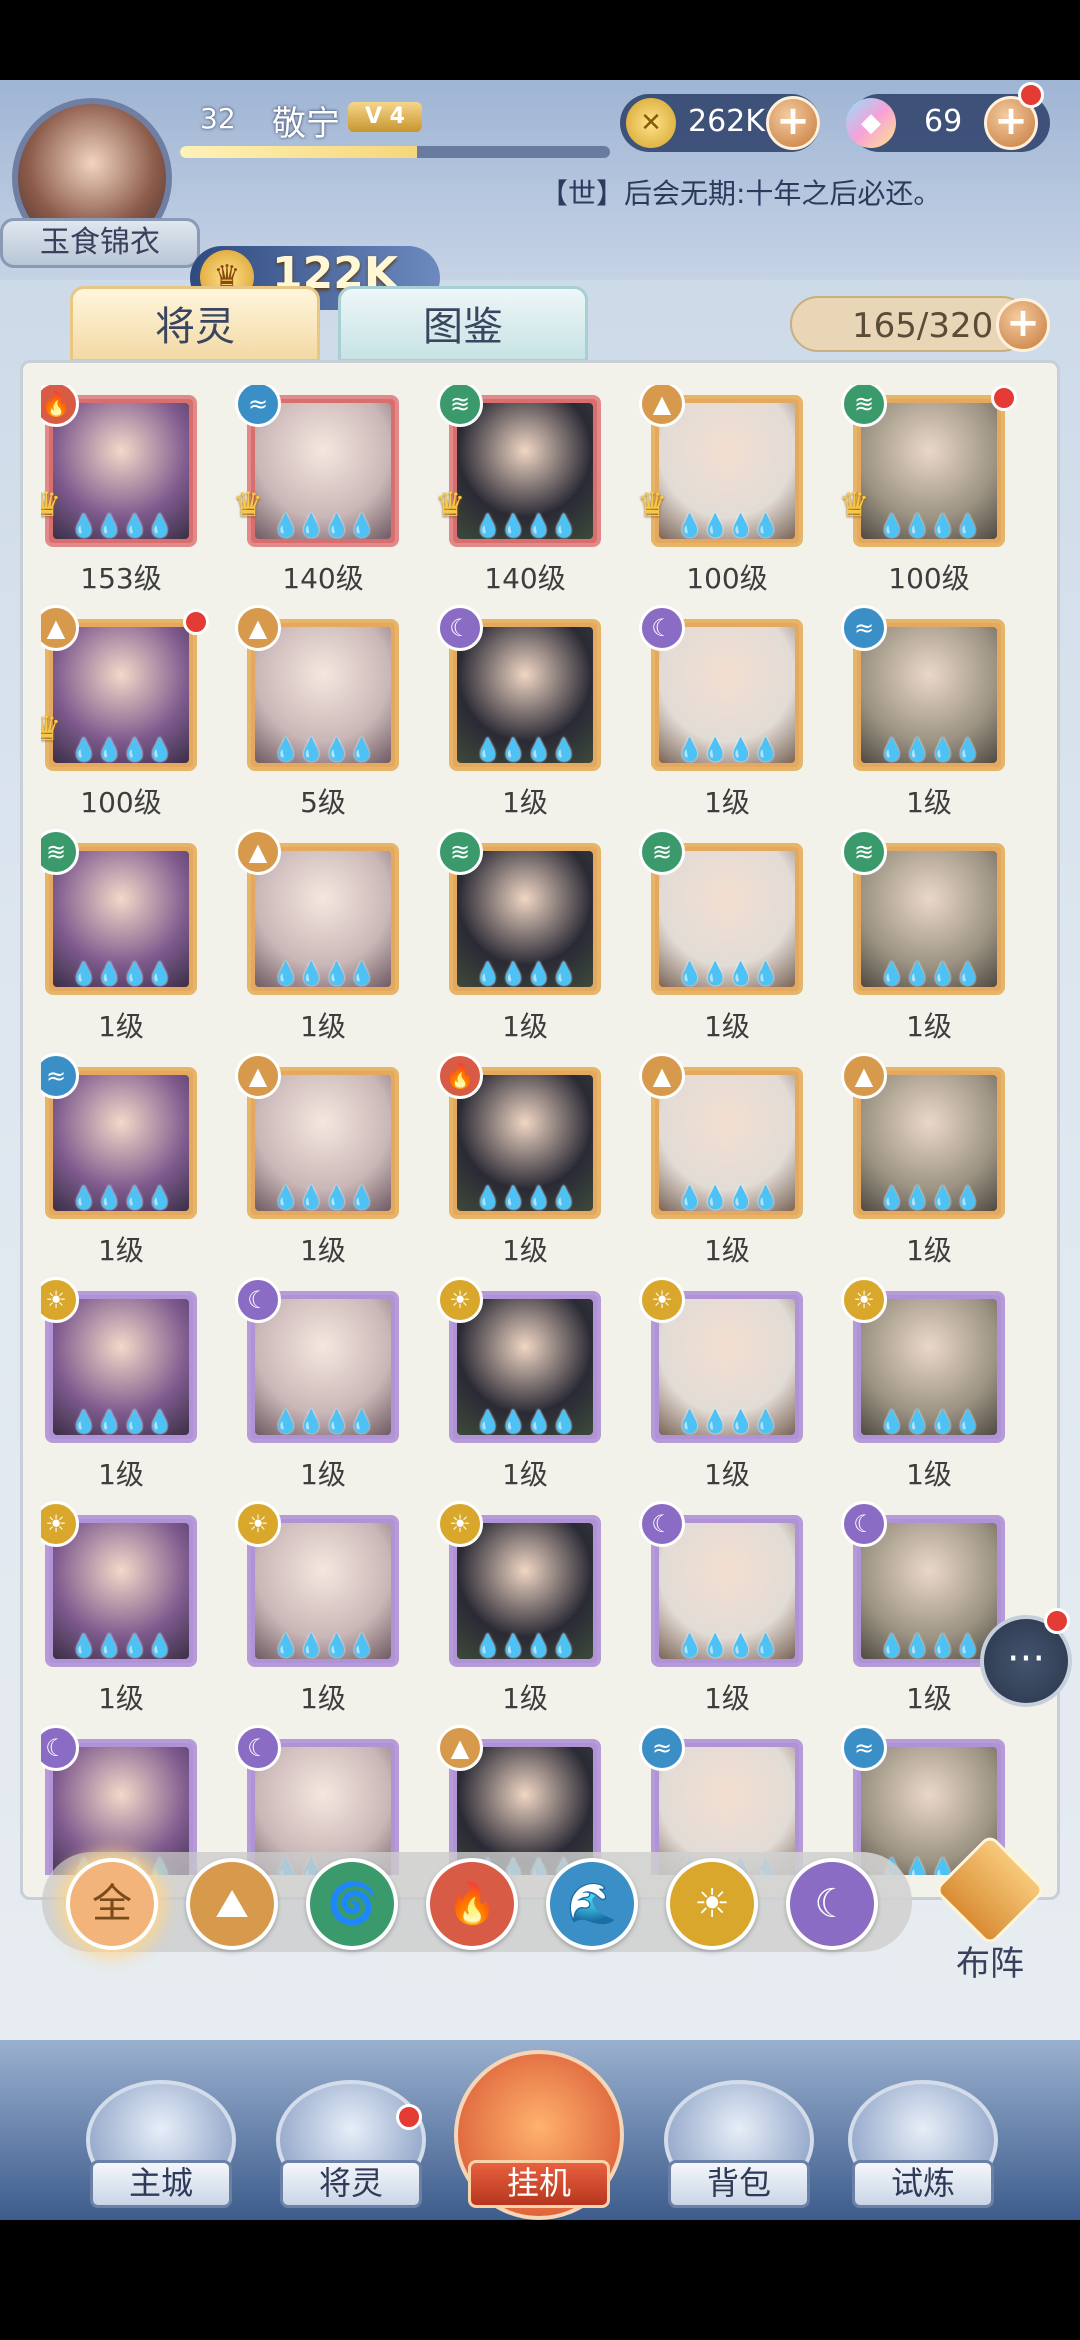  What do you see at coordinates (1023, 325) in the screenshot?
I see `expand-capacity-button: +` at bounding box center [1023, 325].